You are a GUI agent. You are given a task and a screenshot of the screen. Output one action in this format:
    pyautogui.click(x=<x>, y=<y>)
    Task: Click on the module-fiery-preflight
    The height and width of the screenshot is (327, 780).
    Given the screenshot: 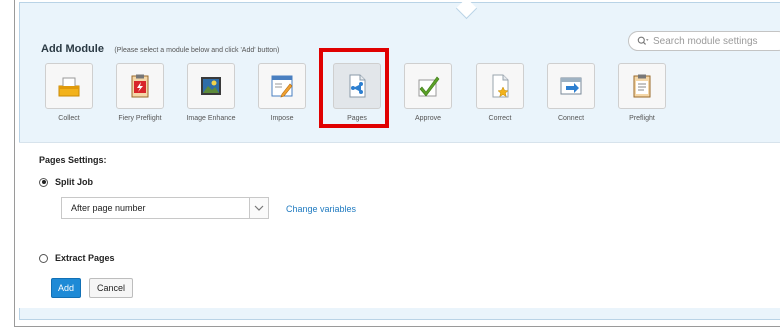 What is the action you would take?
    pyautogui.click(x=140, y=86)
    